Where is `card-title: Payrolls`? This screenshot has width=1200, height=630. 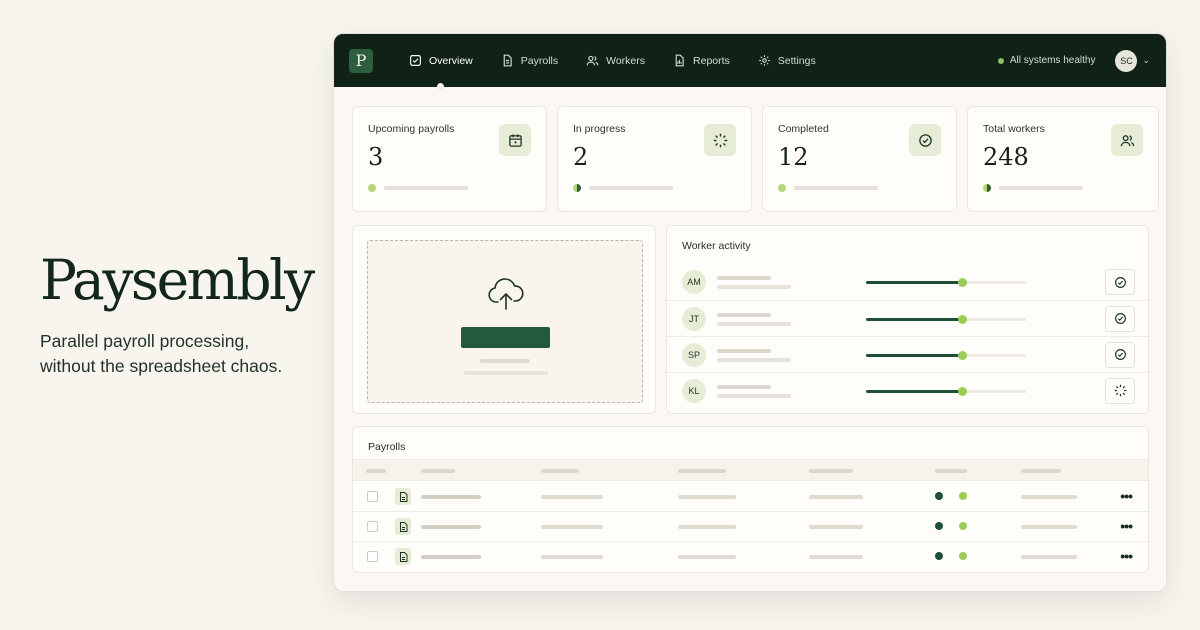 card-title: Payrolls is located at coordinates (387, 447).